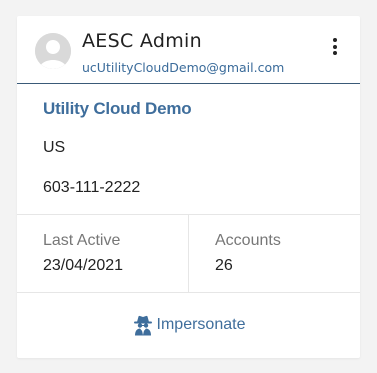 This screenshot has width=377, height=373. What do you see at coordinates (54, 147) in the screenshot?
I see `company-country: US` at bounding box center [54, 147].